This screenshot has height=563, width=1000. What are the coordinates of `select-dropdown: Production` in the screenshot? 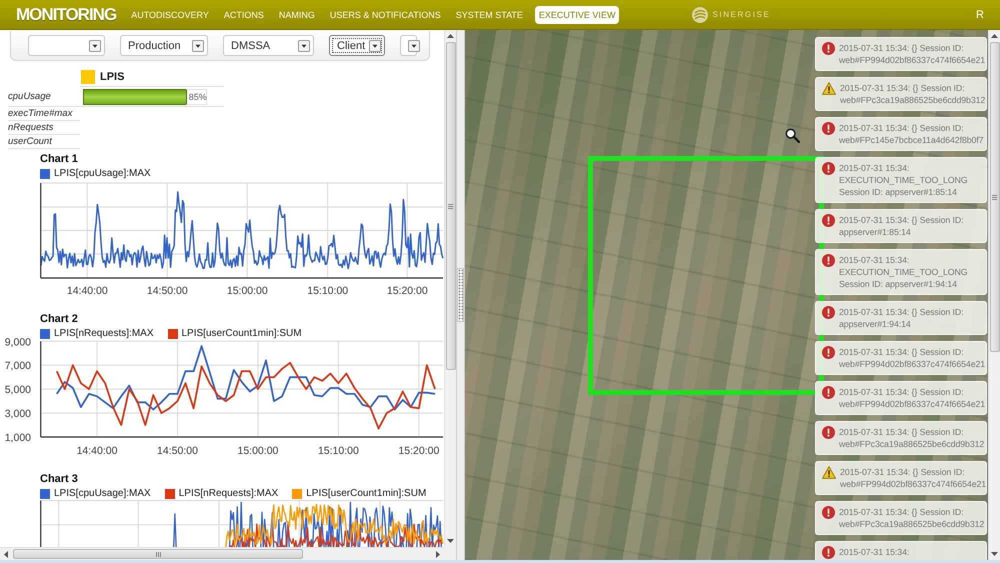 It's located at (164, 45).